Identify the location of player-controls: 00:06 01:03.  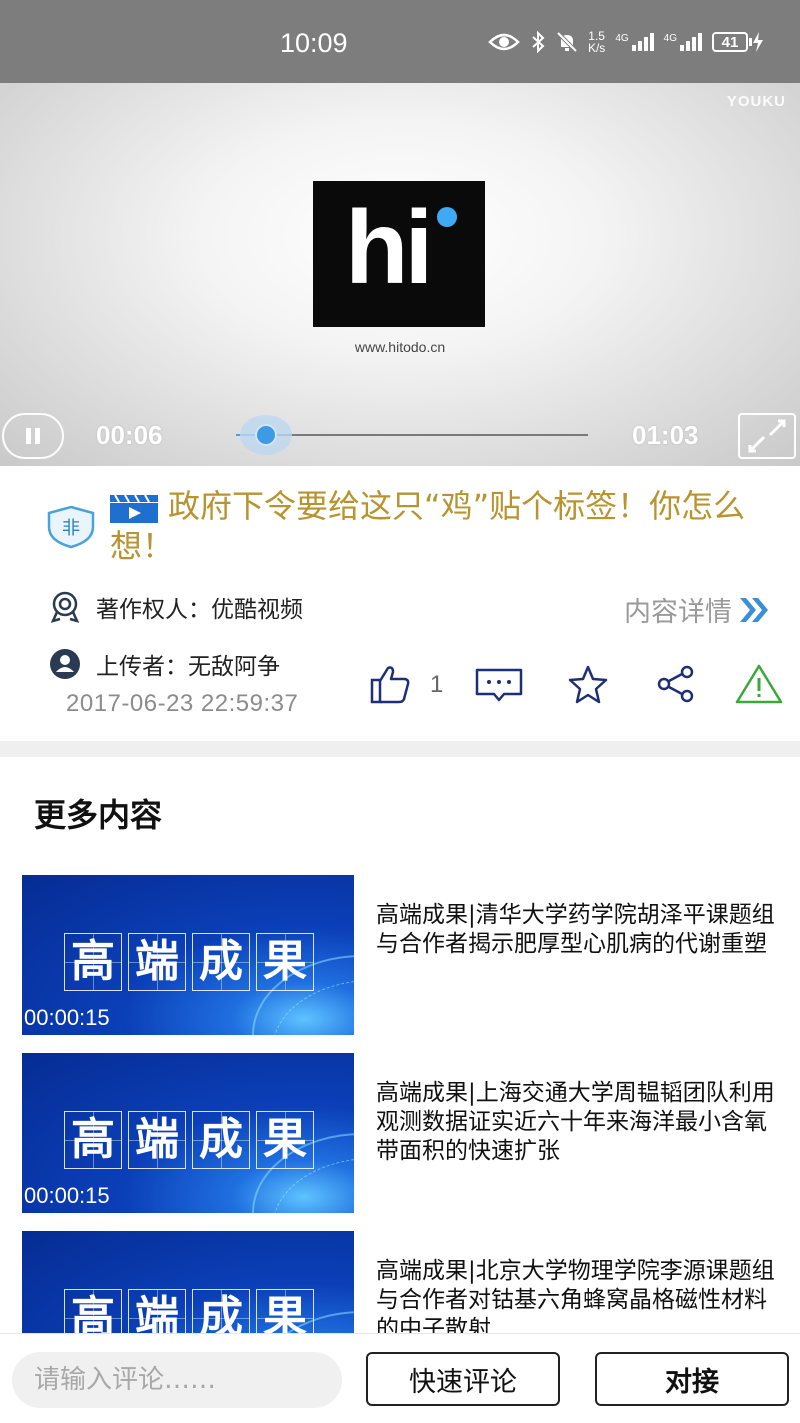
(400, 434).